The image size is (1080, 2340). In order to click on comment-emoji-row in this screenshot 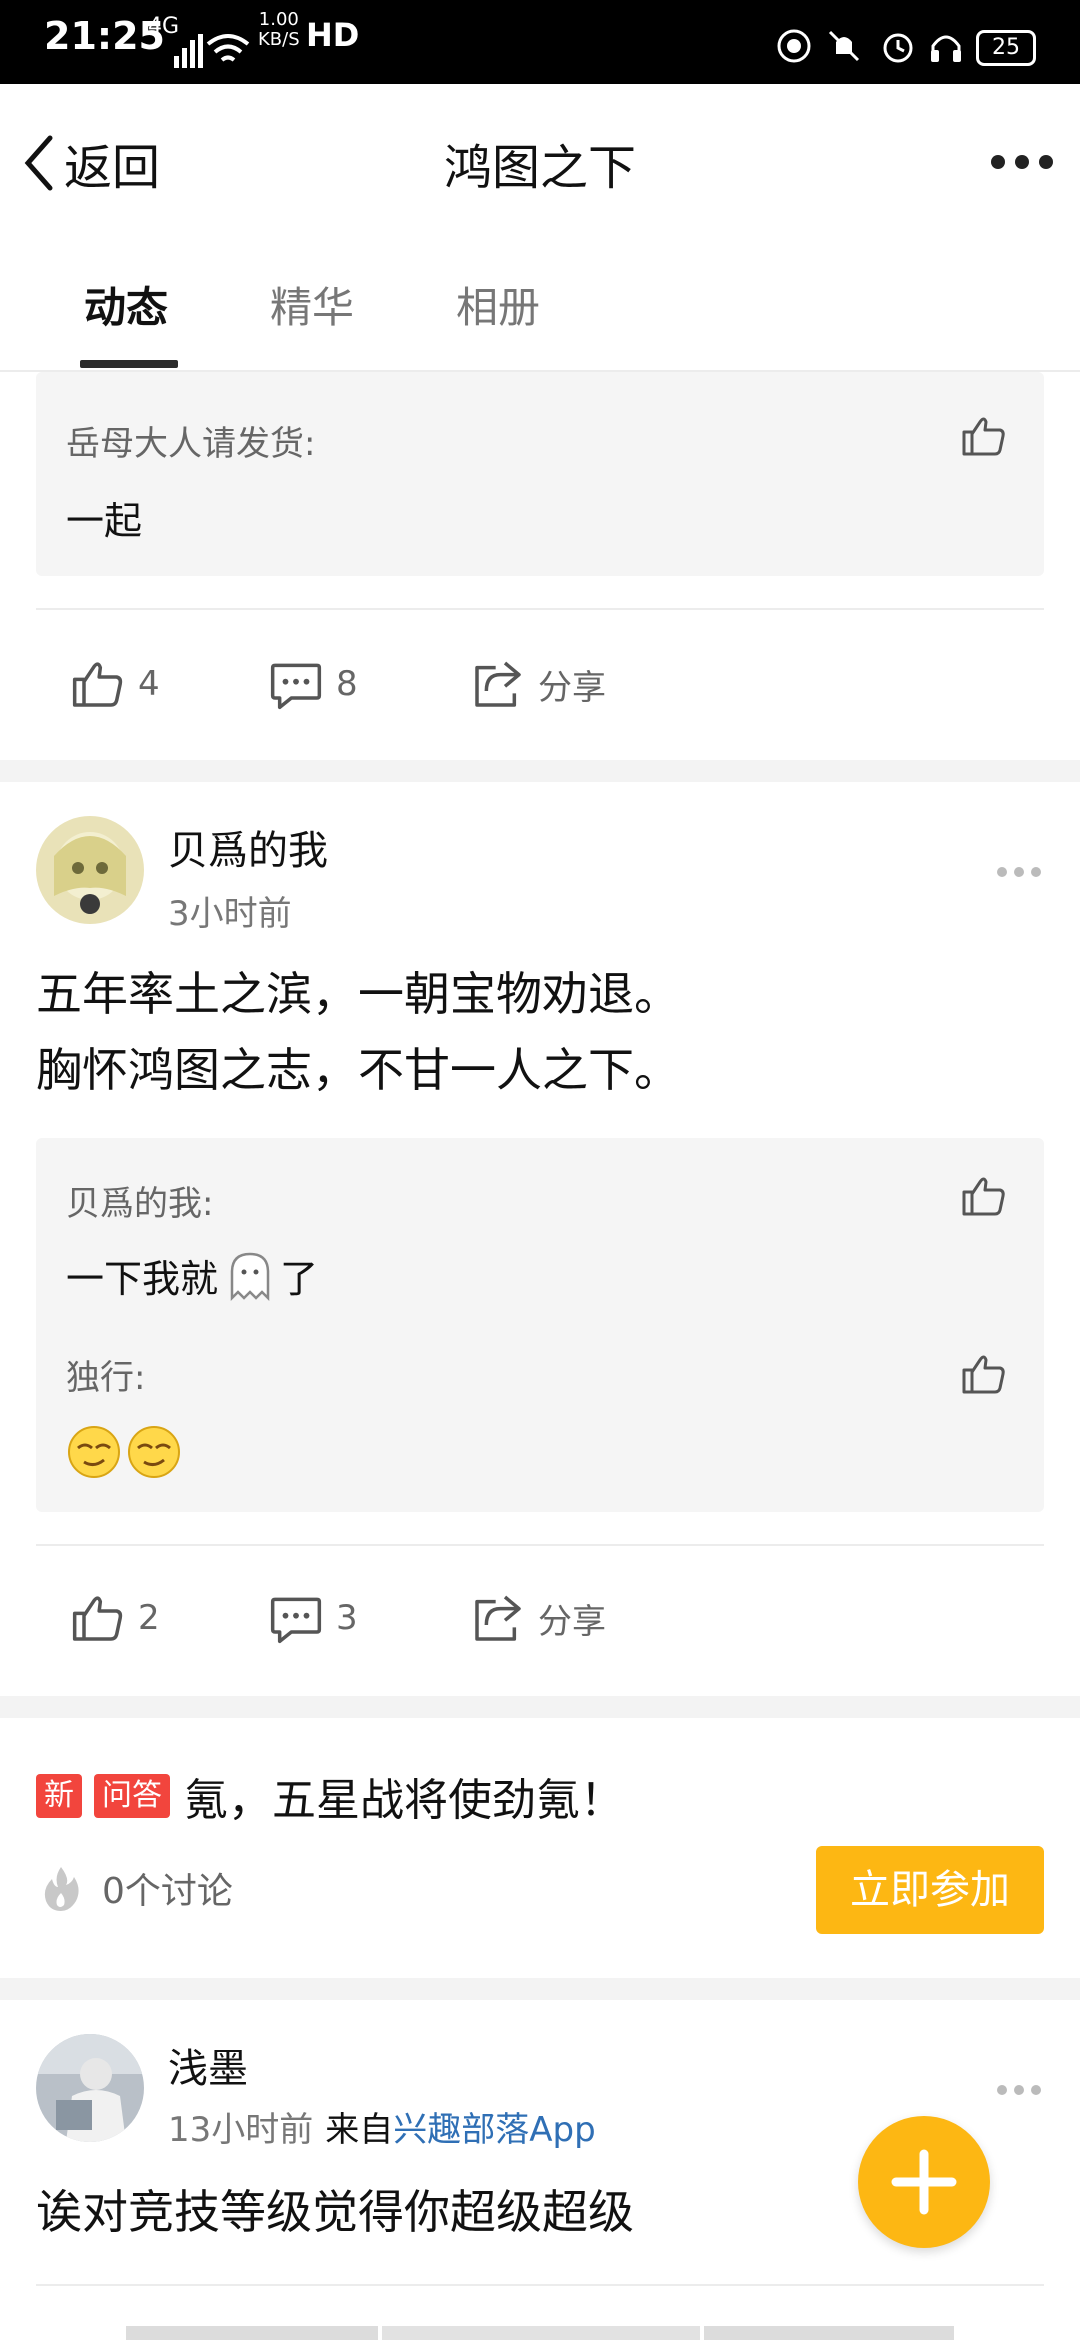, I will do `click(124, 1452)`.